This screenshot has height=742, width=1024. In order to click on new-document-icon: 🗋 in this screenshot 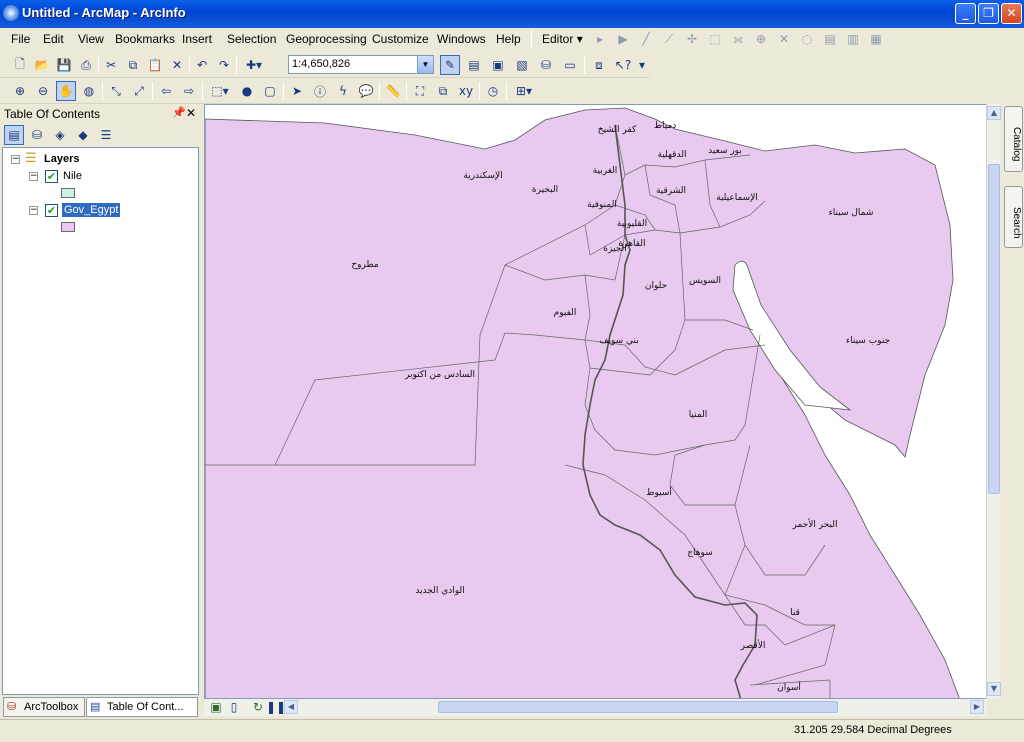, I will do `click(20, 65)`.